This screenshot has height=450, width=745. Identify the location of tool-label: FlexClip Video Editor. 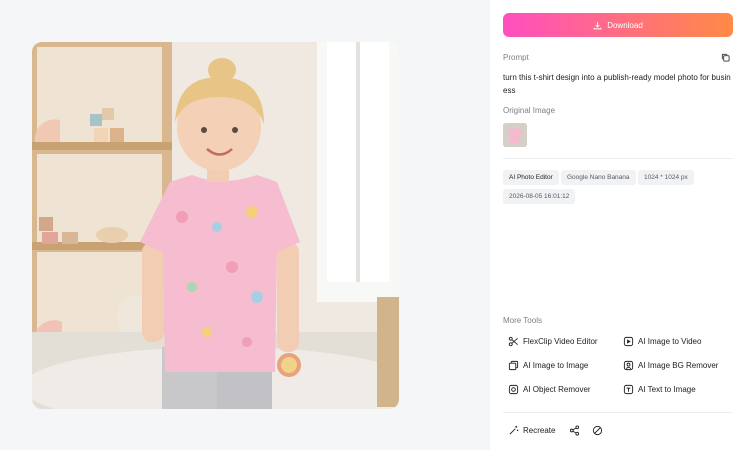
(560, 341).